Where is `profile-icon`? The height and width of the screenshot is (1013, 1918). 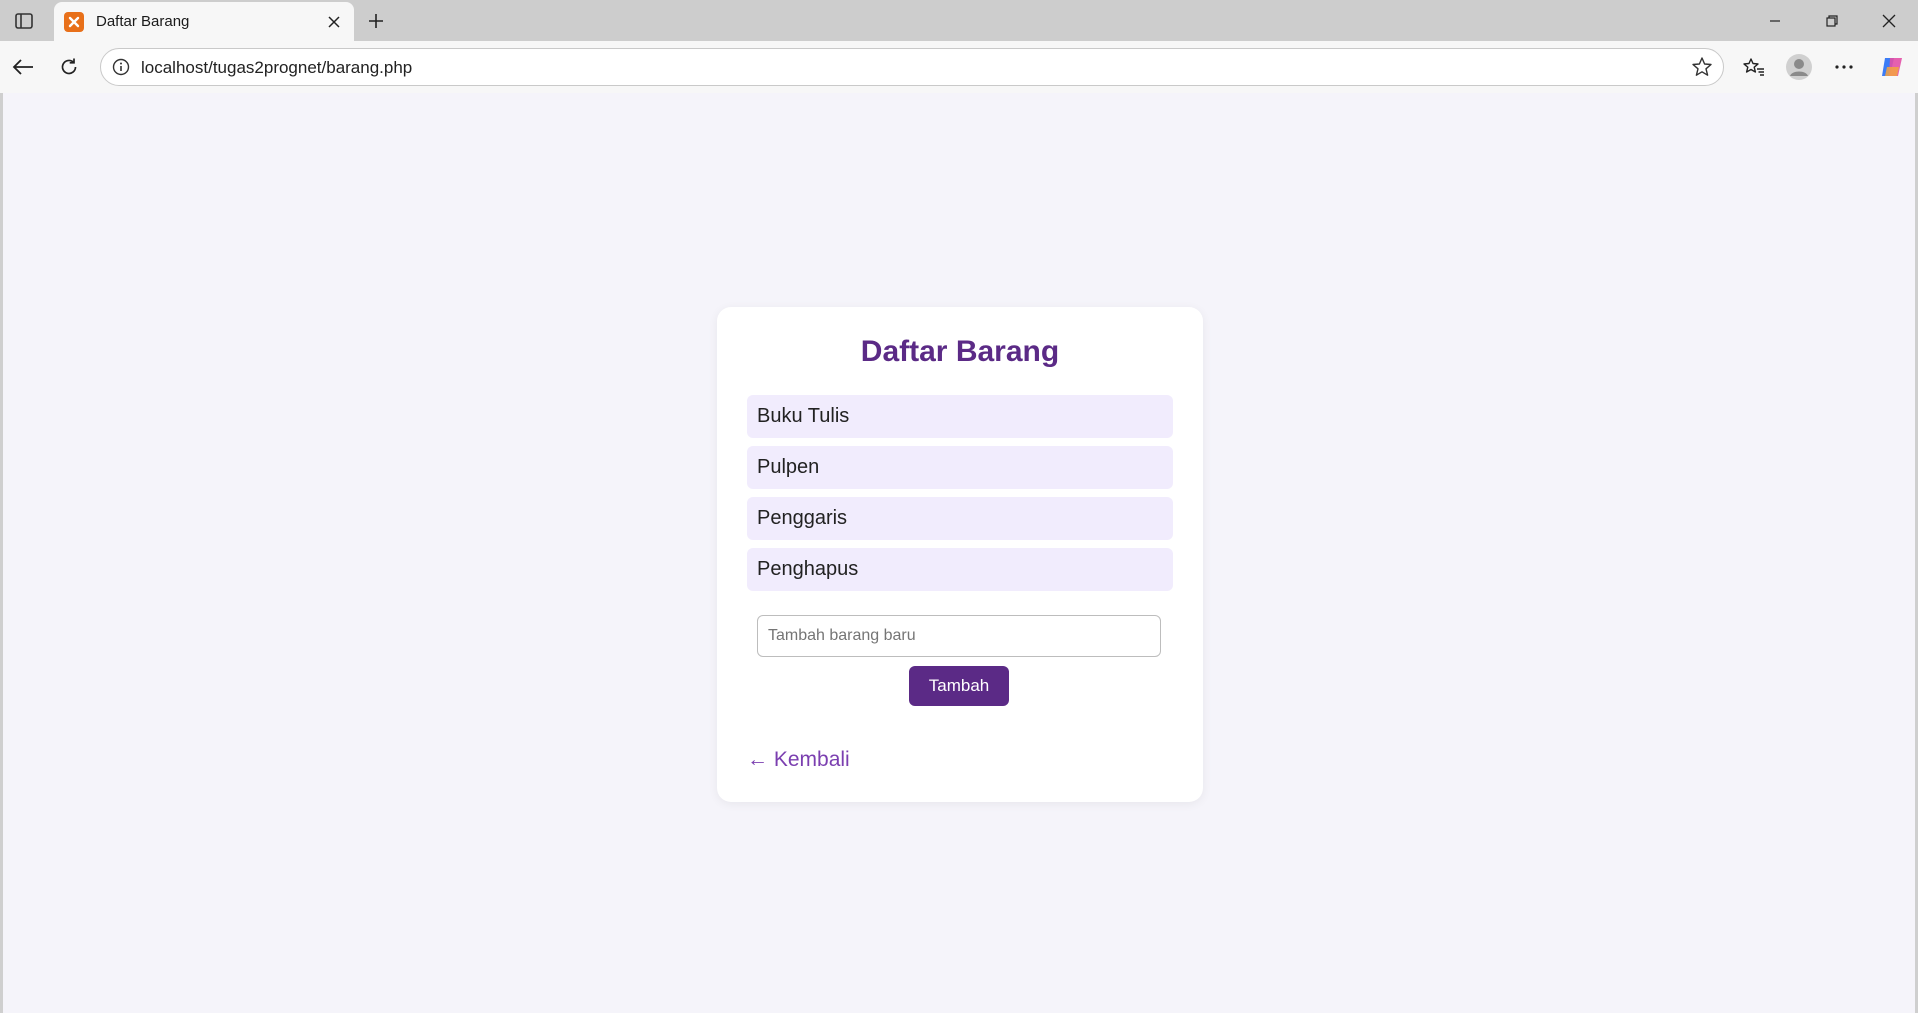 profile-icon is located at coordinates (1799, 67).